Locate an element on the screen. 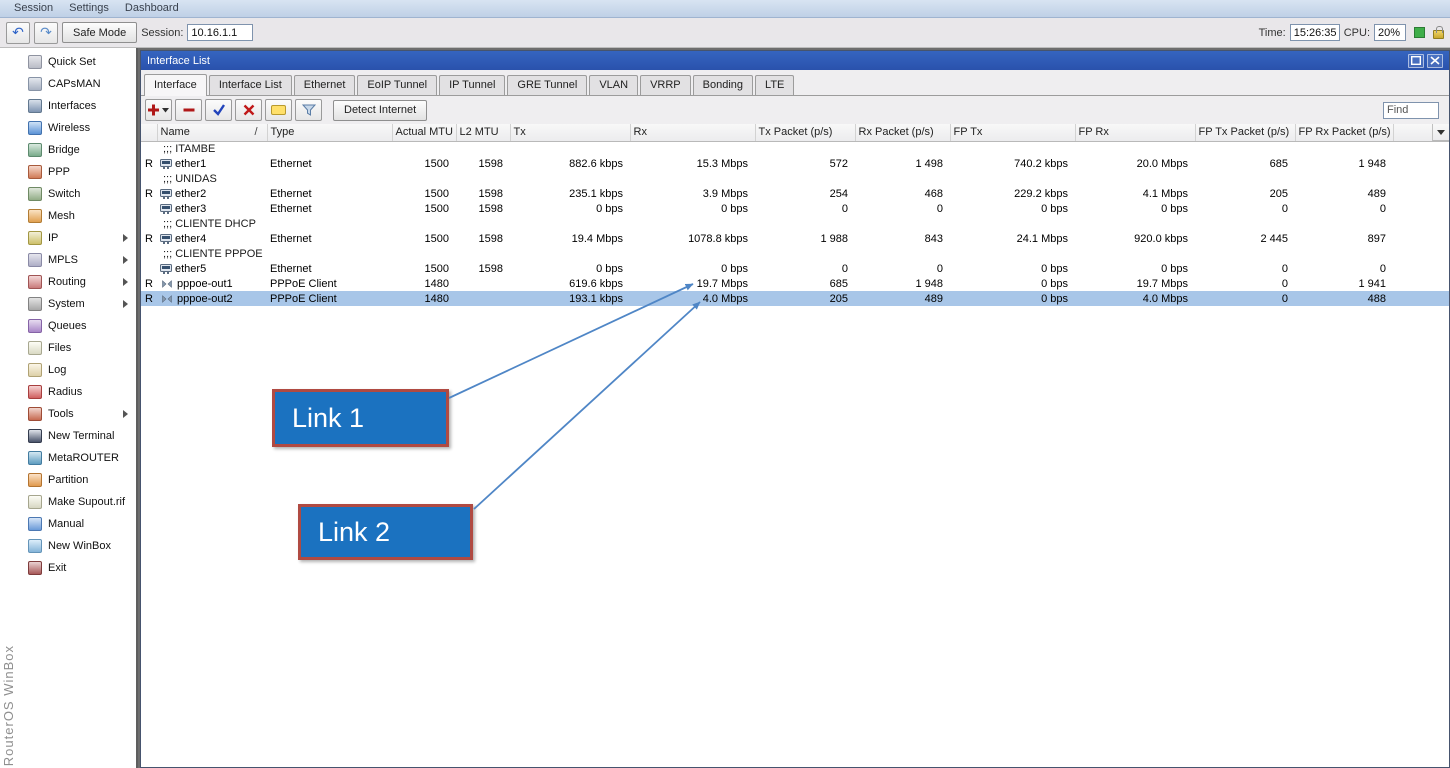  cell-fp_tx: 740.2 kbps is located at coordinates (1041, 163).